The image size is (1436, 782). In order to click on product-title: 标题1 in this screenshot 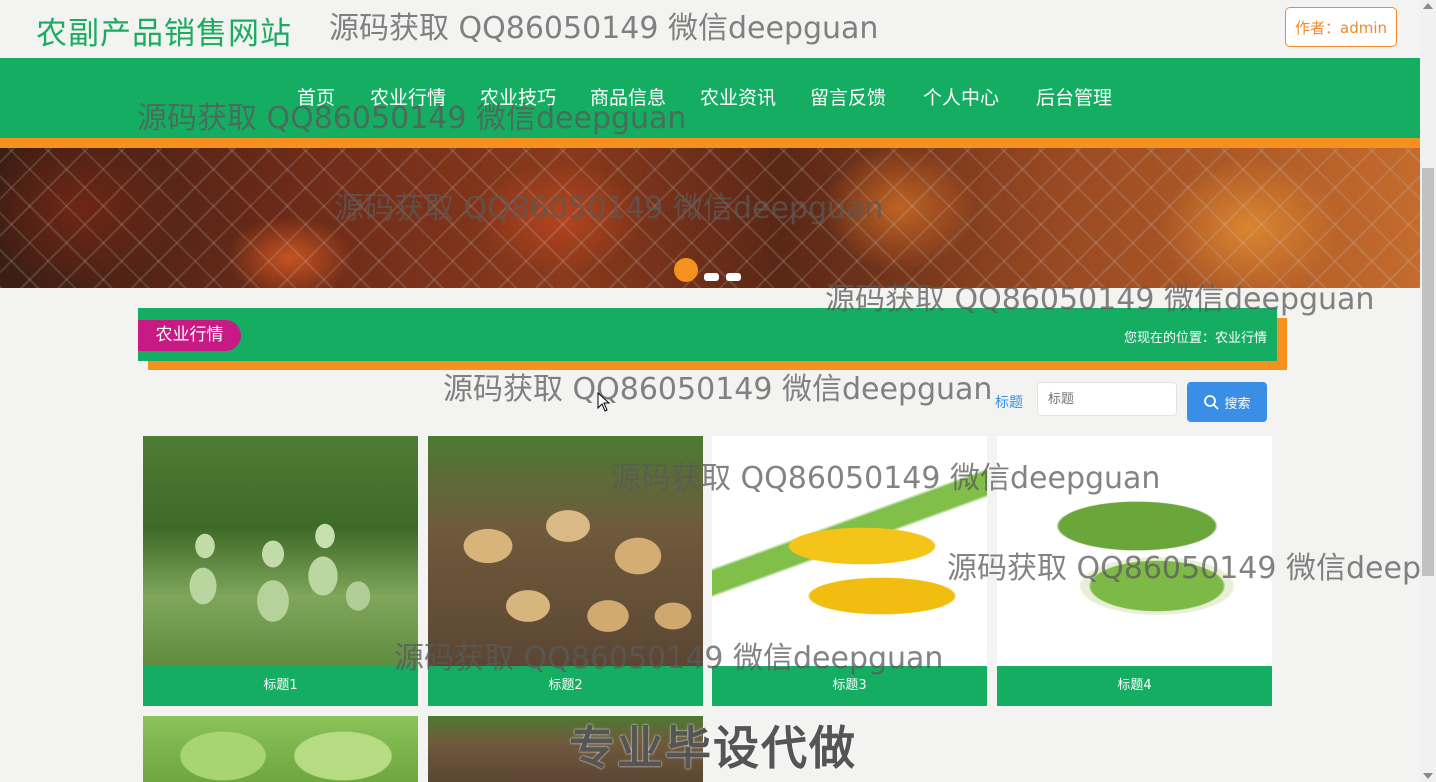, I will do `click(280, 686)`.